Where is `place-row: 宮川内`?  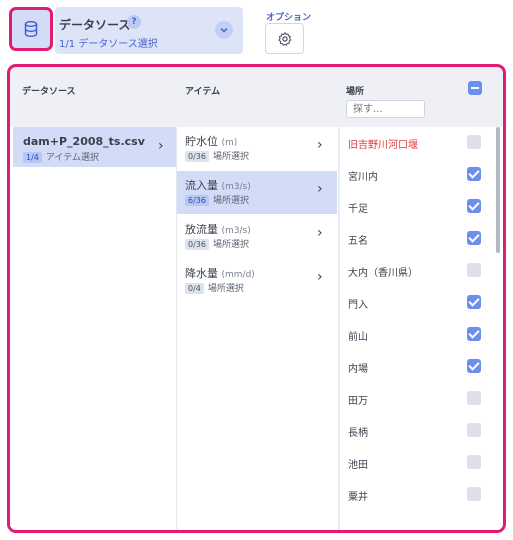
place-row: 宮川内 is located at coordinates (419, 175).